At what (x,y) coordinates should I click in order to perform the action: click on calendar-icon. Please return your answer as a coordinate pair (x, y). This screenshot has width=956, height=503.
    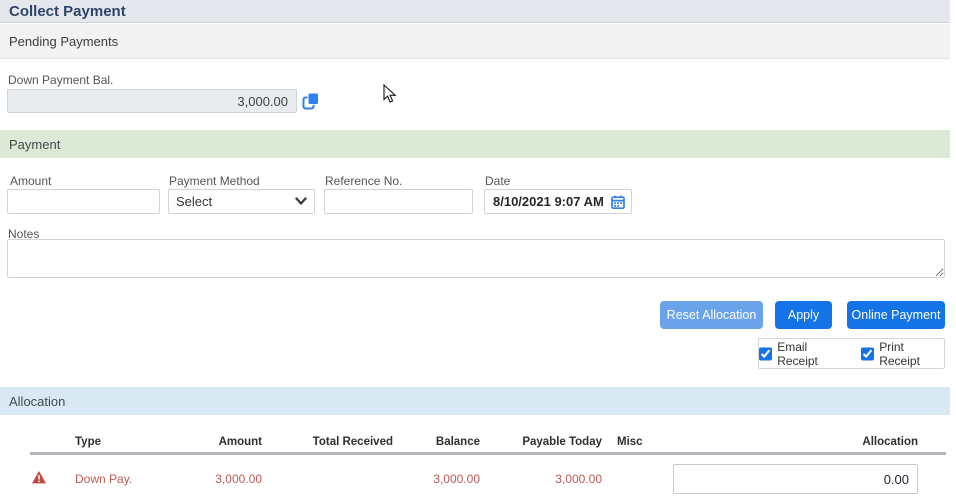
    Looking at the image, I should click on (618, 204).